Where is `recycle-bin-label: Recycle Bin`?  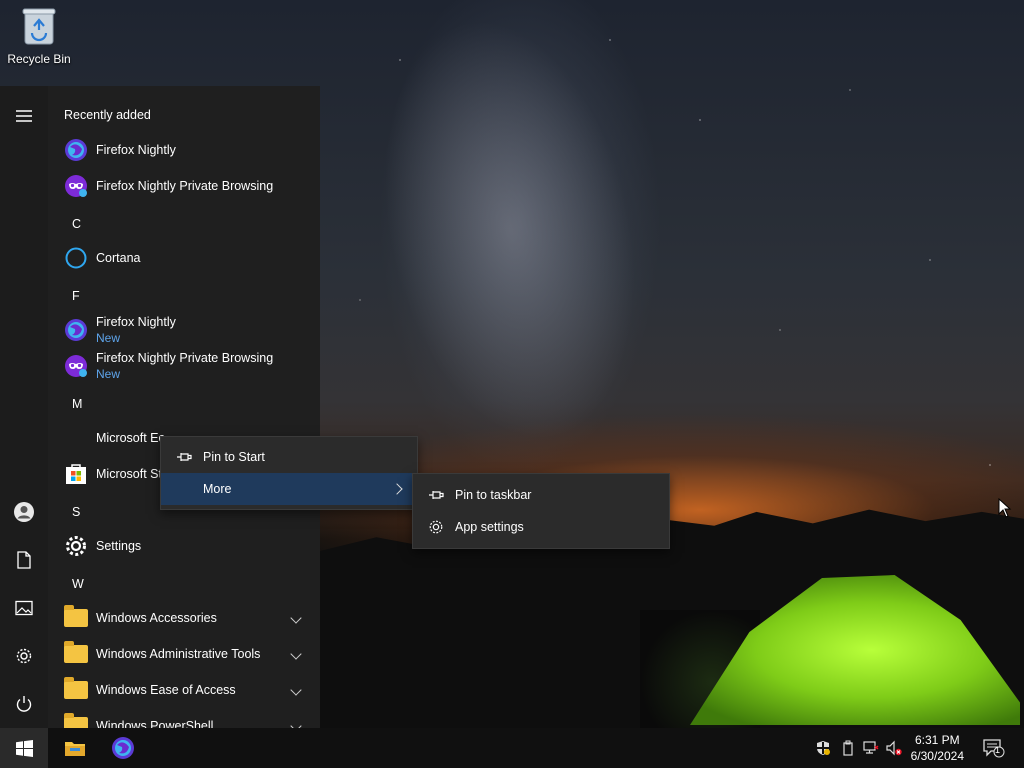 recycle-bin-label: Recycle Bin is located at coordinates (39, 59).